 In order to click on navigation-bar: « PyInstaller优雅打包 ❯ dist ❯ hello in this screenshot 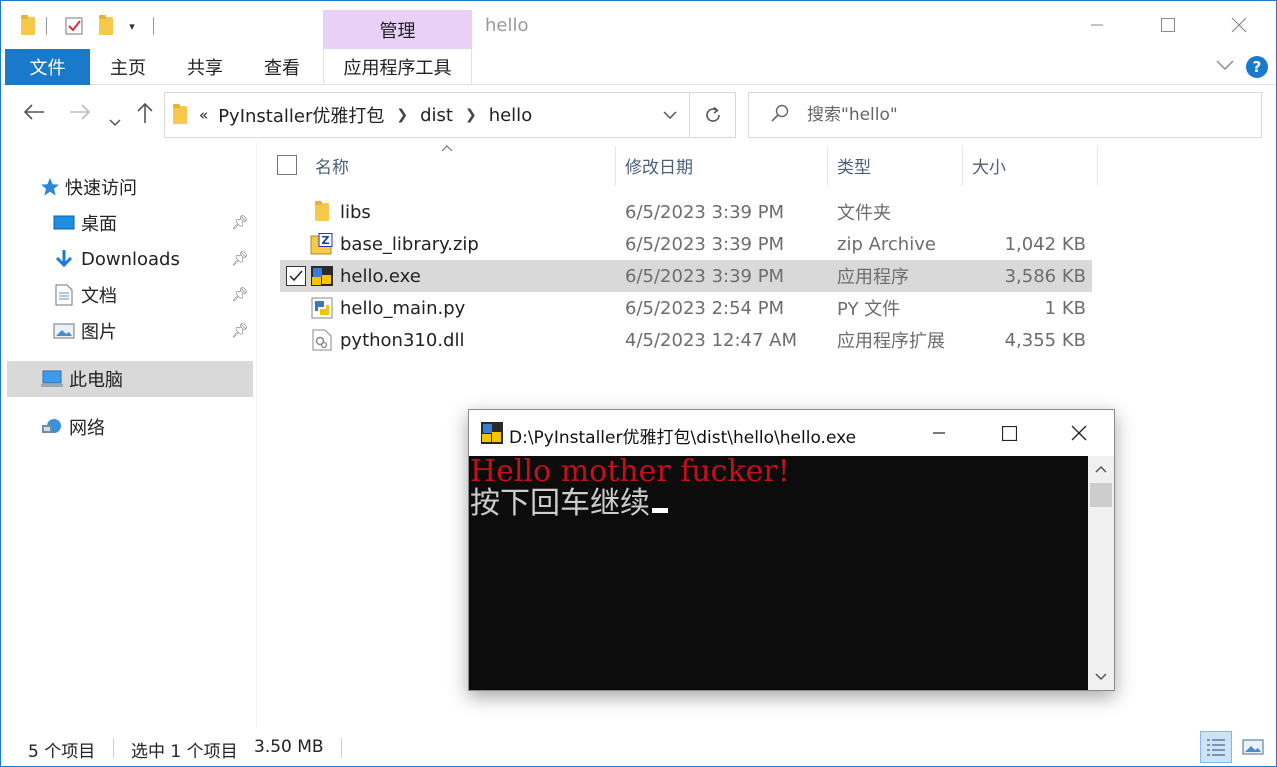, I will do `click(638, 114)`.